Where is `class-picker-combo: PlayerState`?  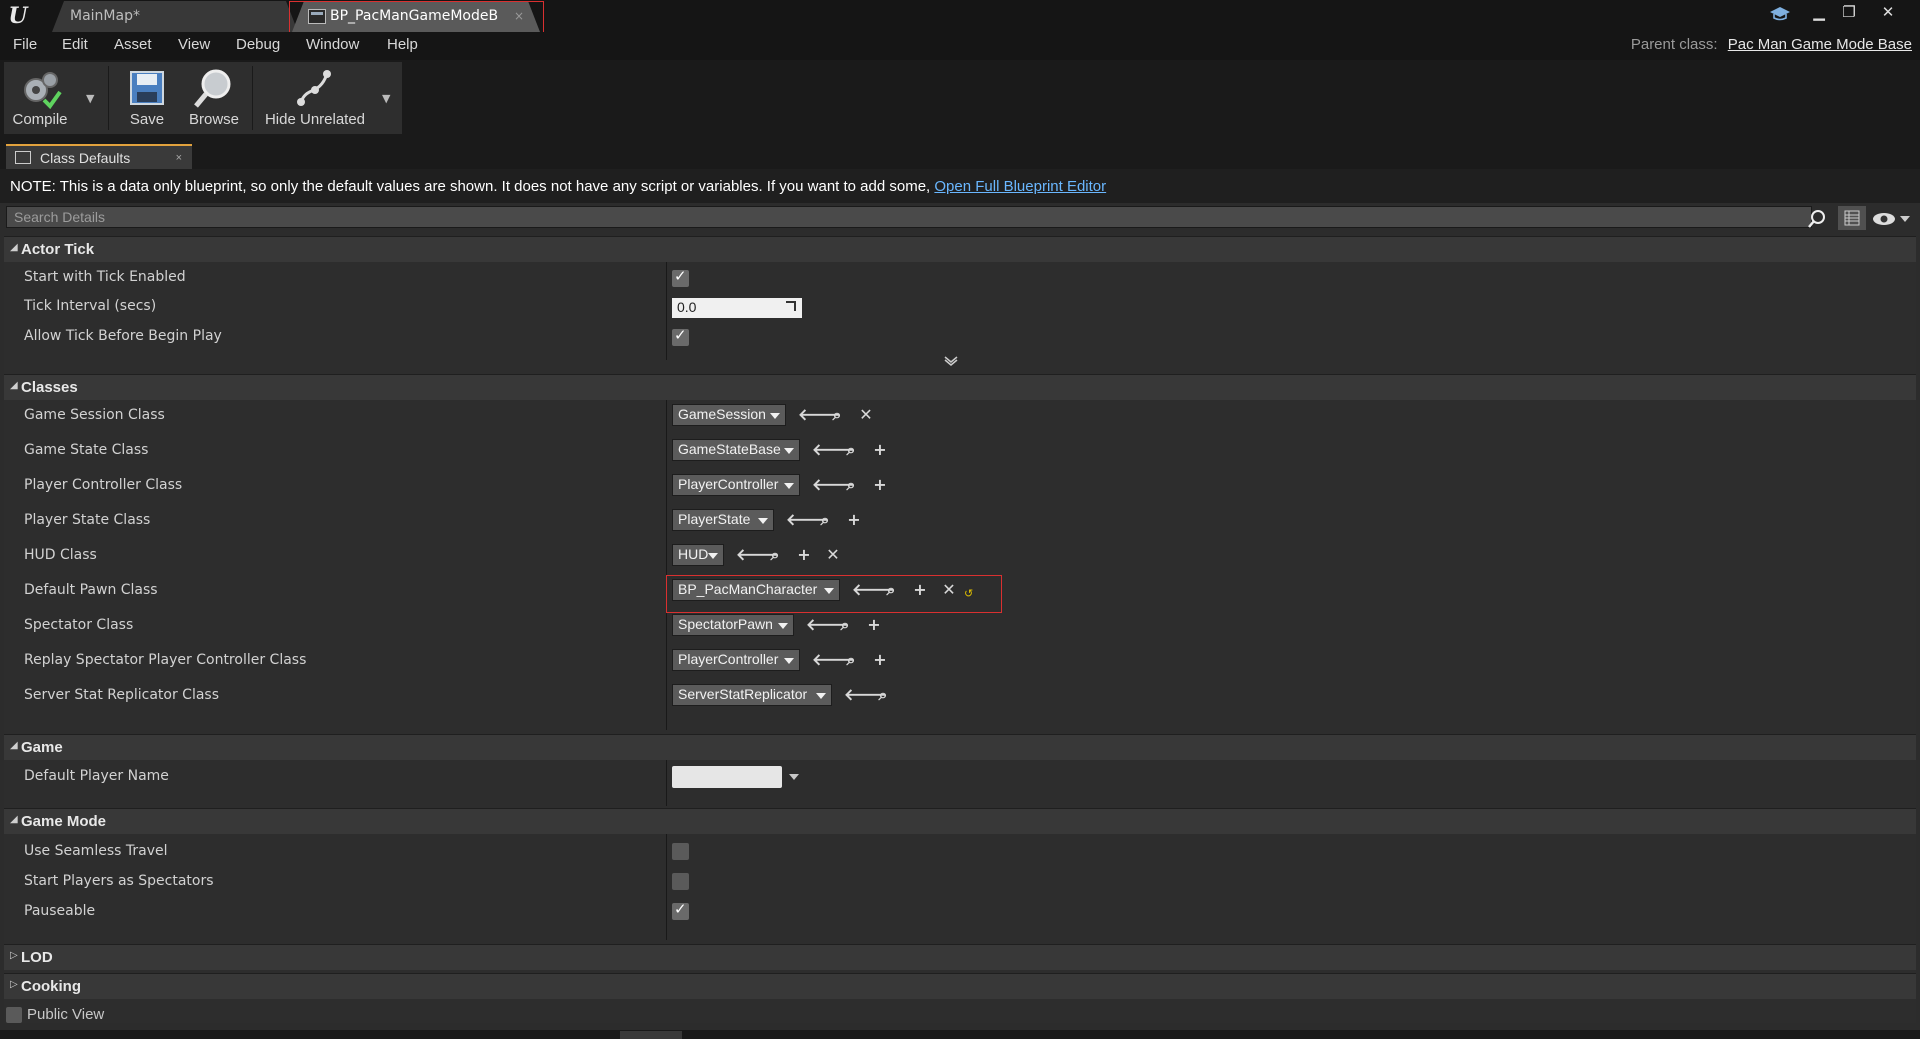 class-picker-combo: PlayerState is located at coordinates (723, 520).